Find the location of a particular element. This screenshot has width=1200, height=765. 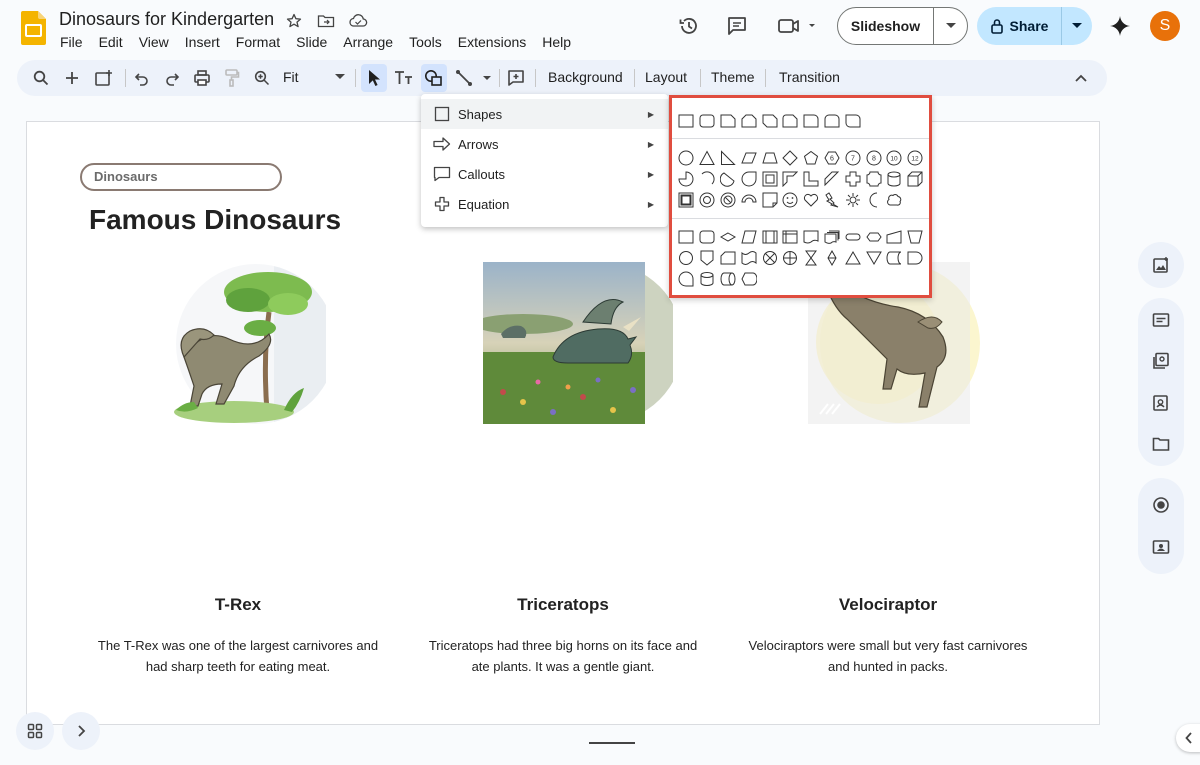

triceratops-image is located at coordinates (578, 343).